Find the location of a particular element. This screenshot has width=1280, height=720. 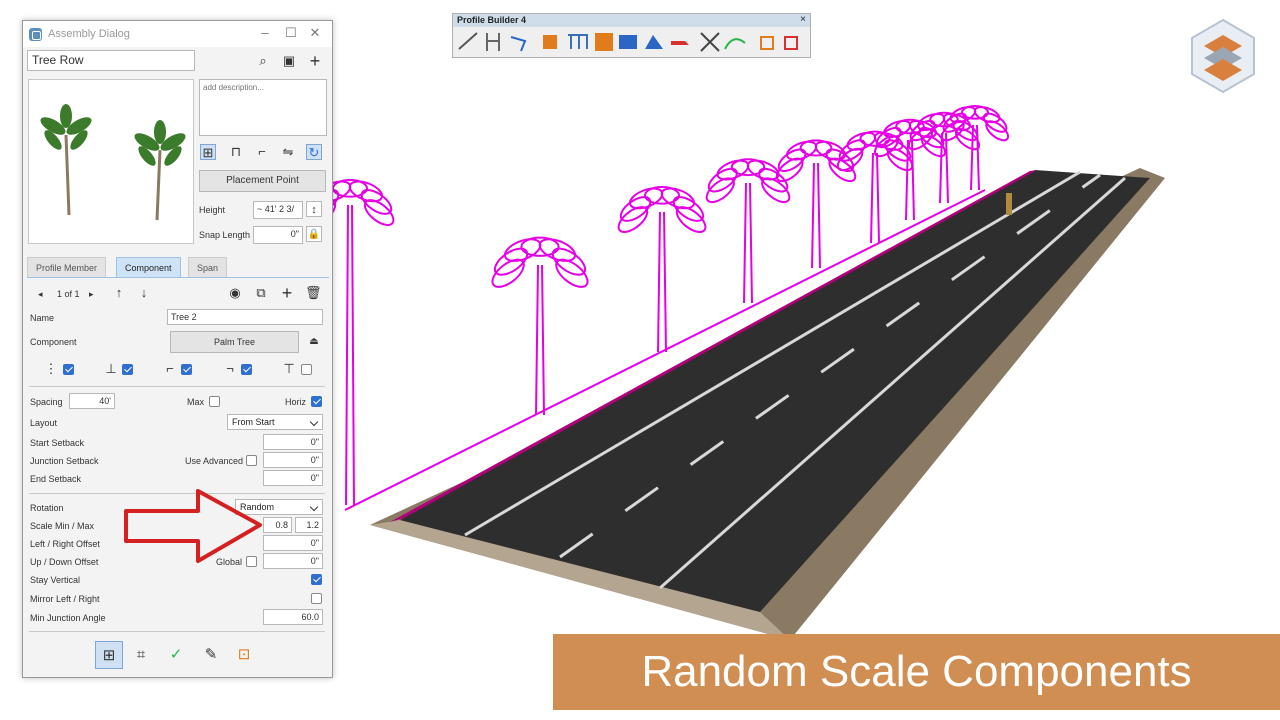

pick-component-icon: ⏏ is located at coordinates (314, 342).